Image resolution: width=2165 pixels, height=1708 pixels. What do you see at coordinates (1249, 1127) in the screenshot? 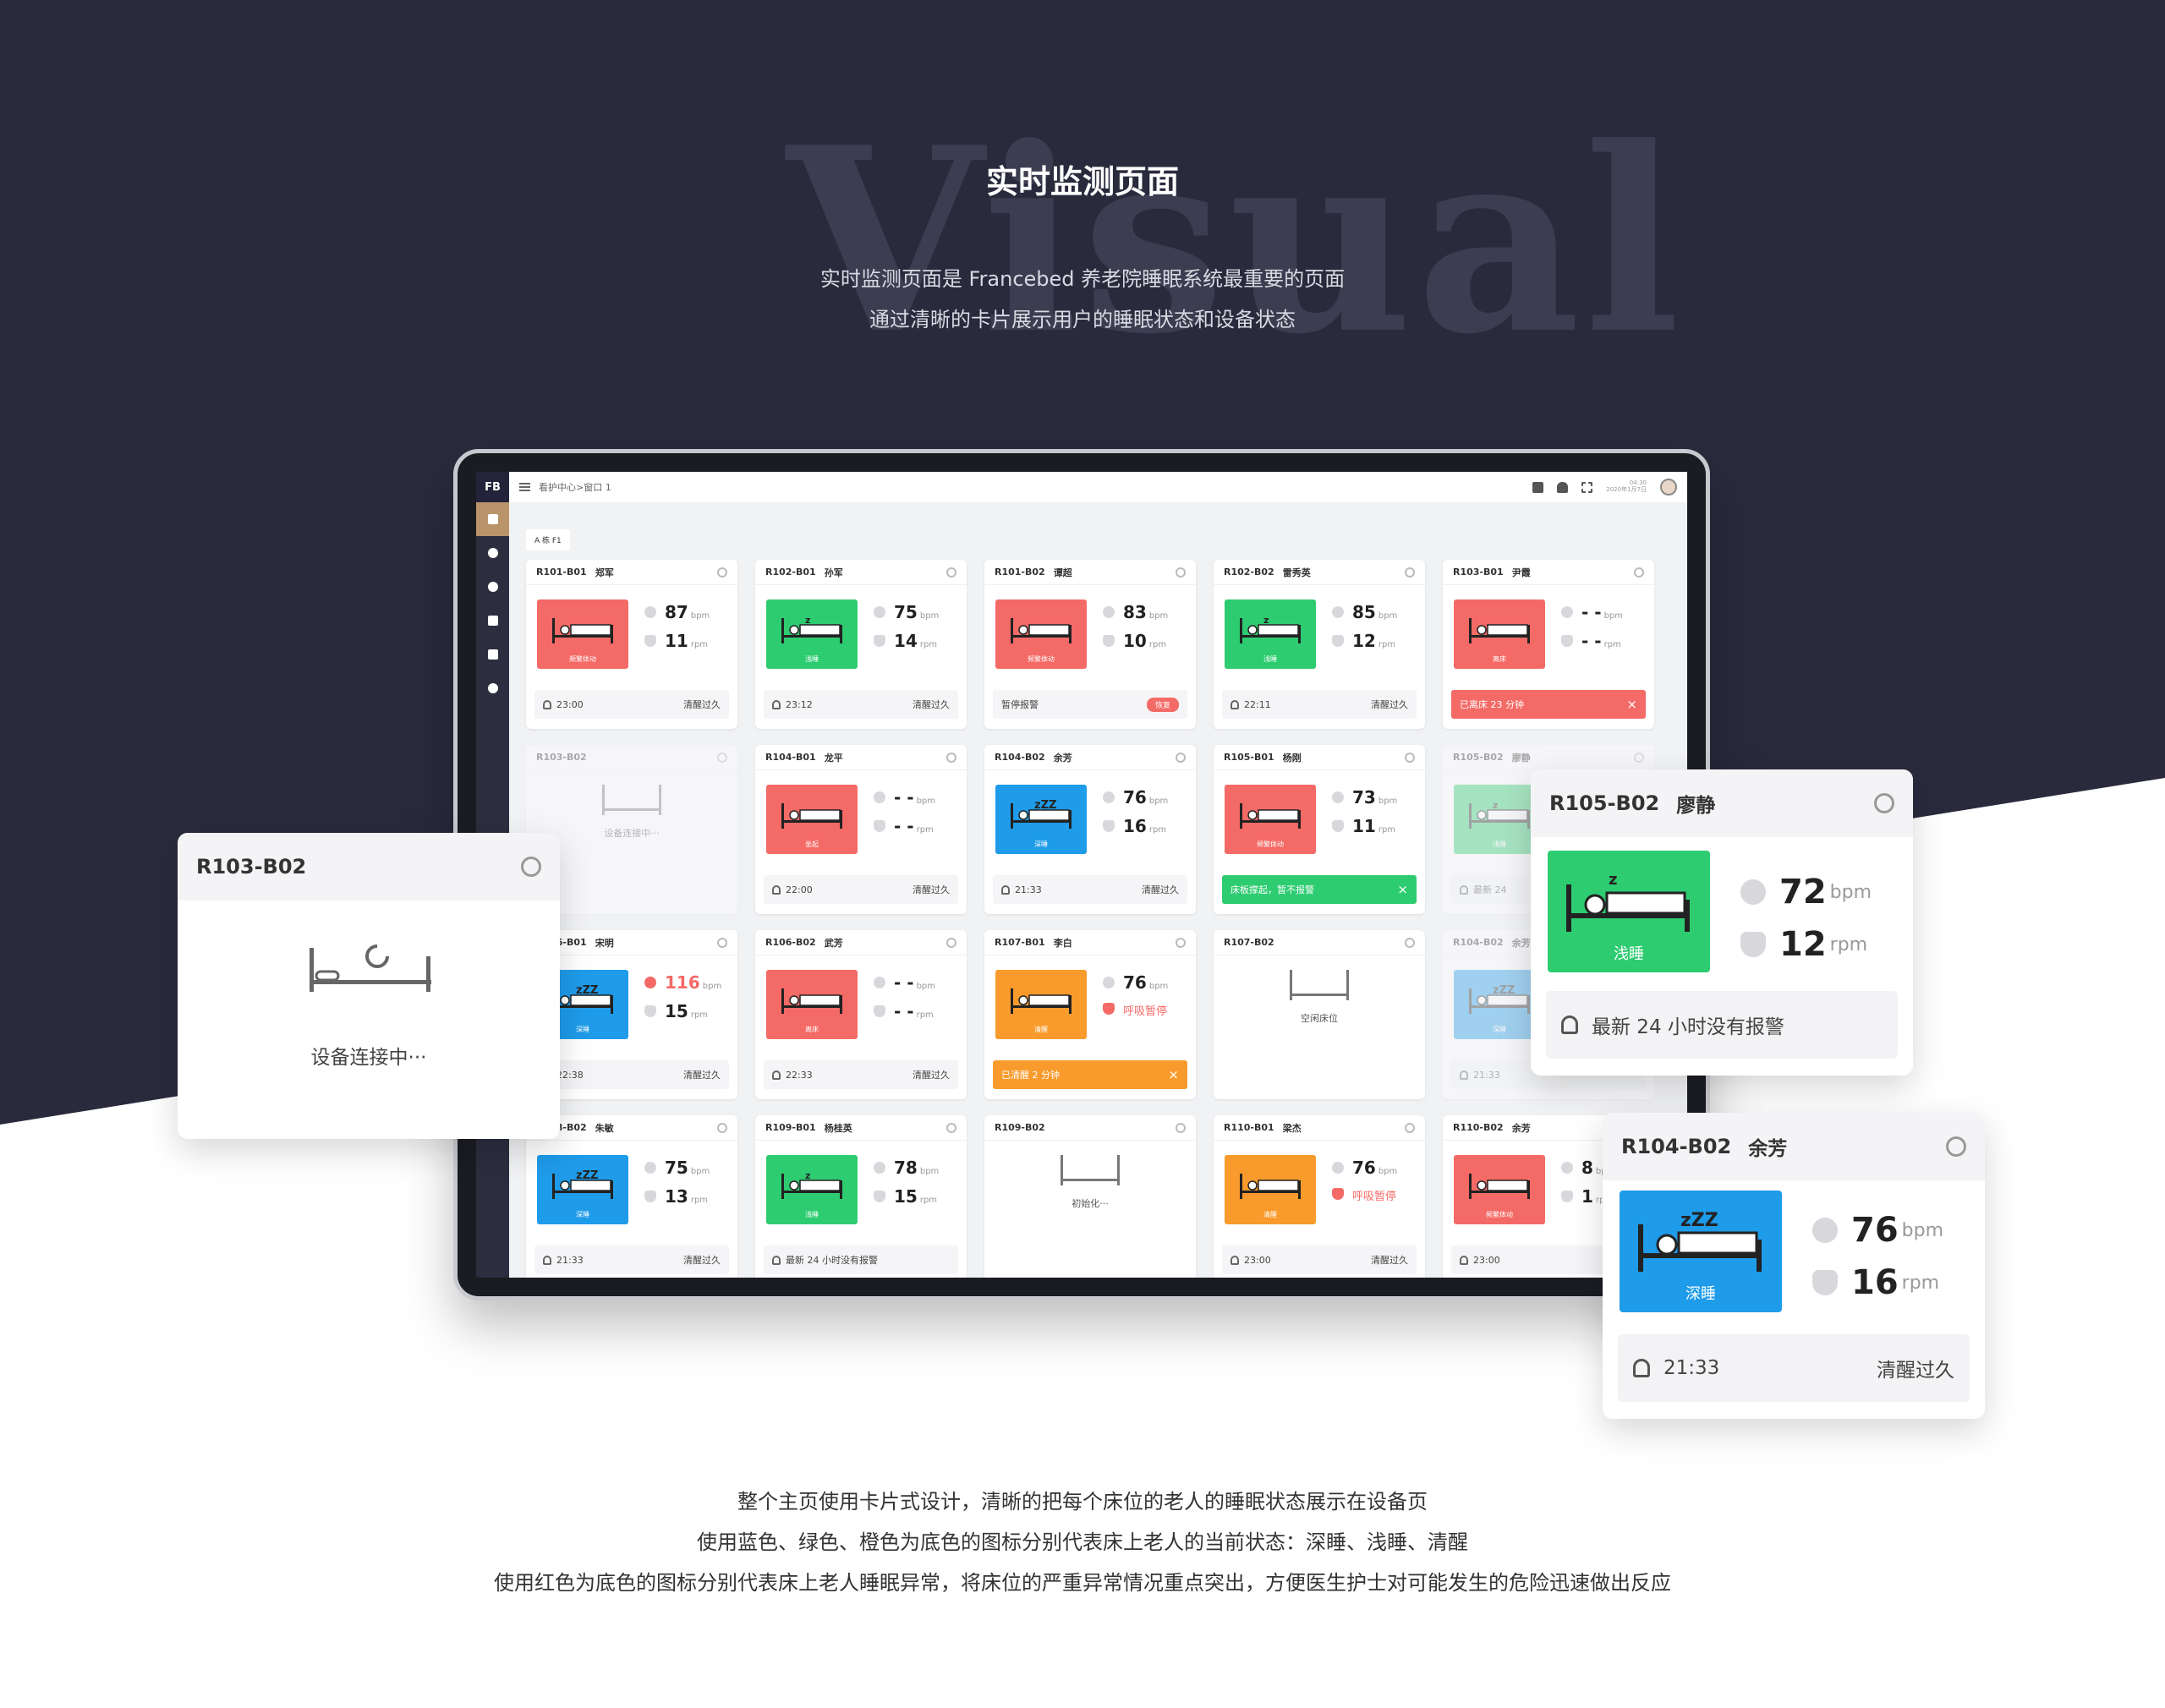
I see `bed-id: R110-B01` at bounding box center [1249, 1127].